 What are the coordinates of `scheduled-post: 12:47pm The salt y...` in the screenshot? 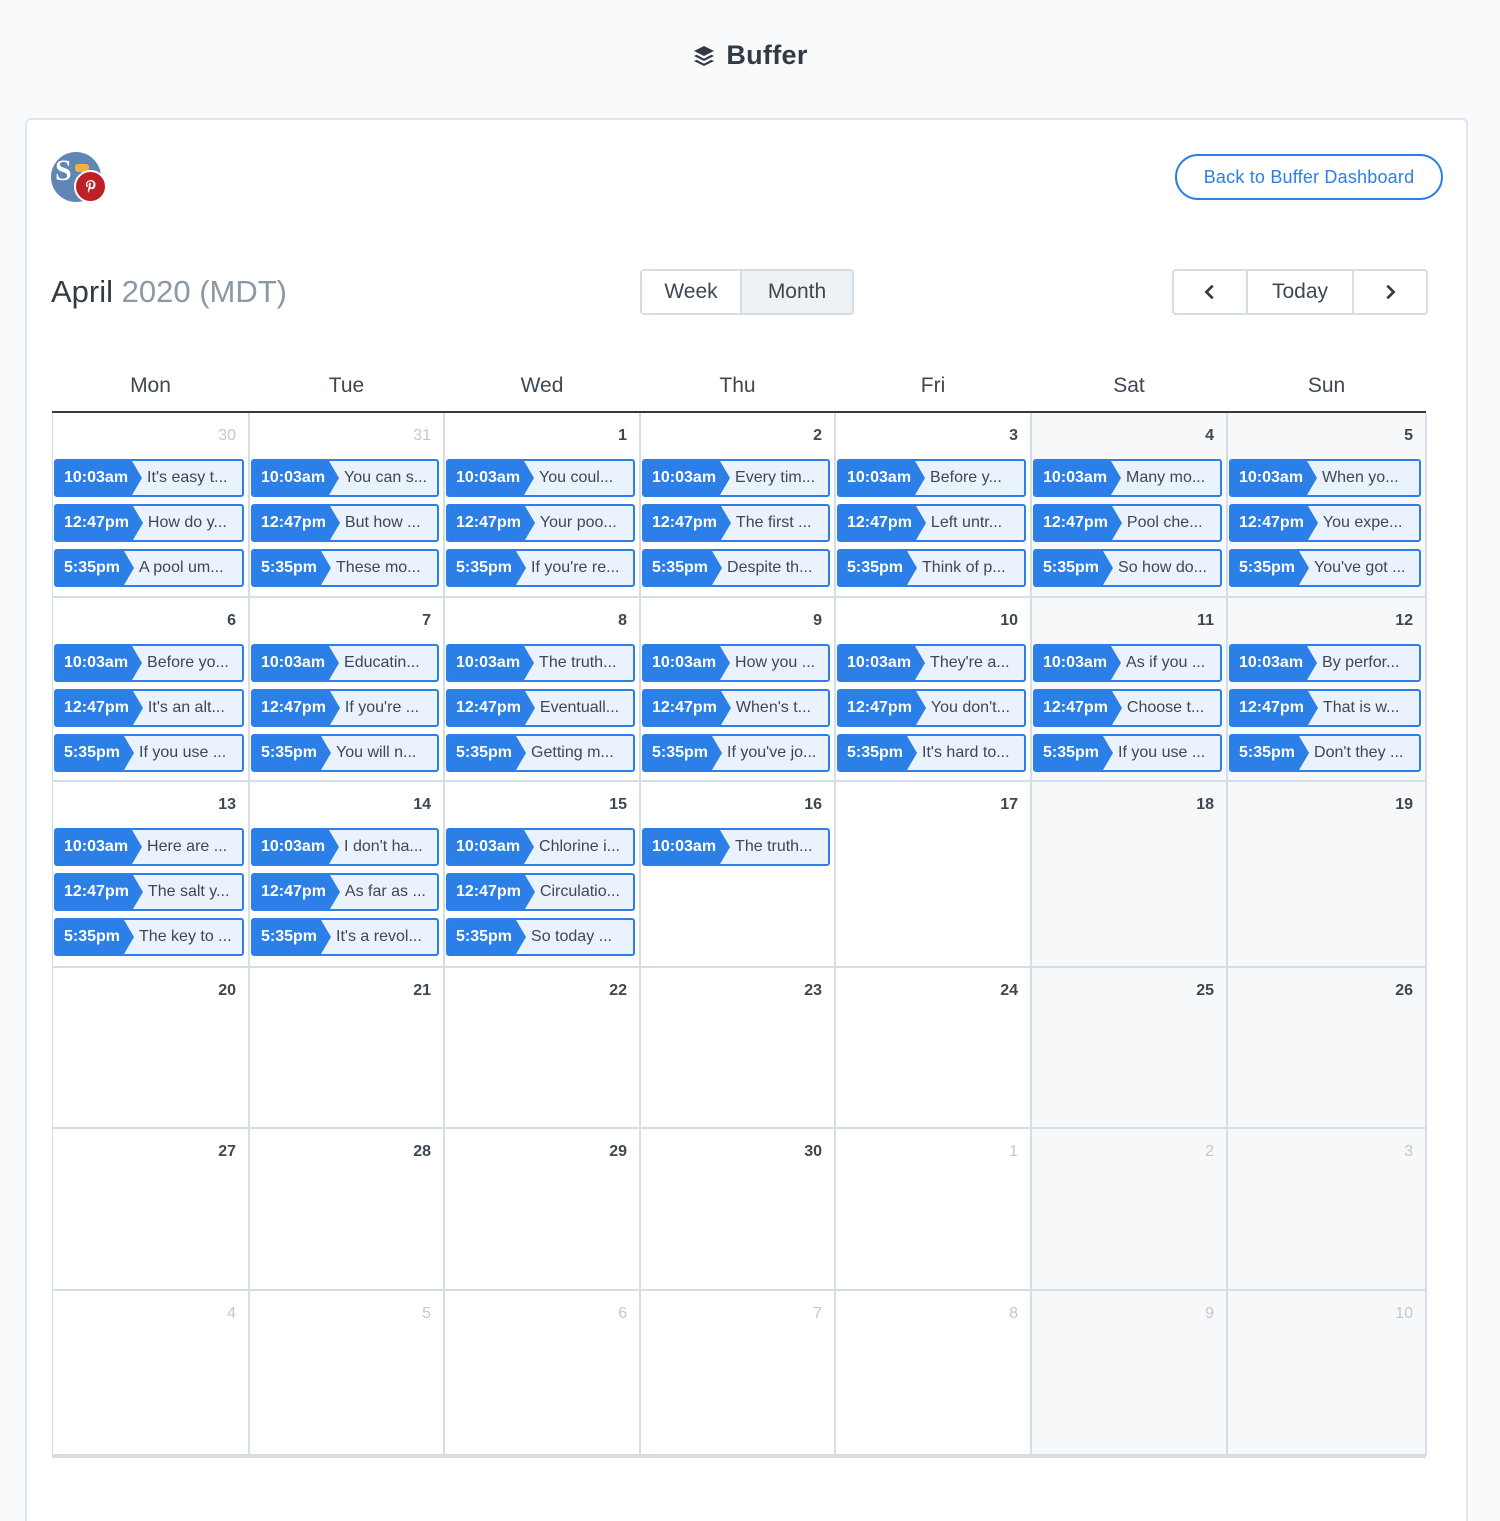 It's located at (149, 892).